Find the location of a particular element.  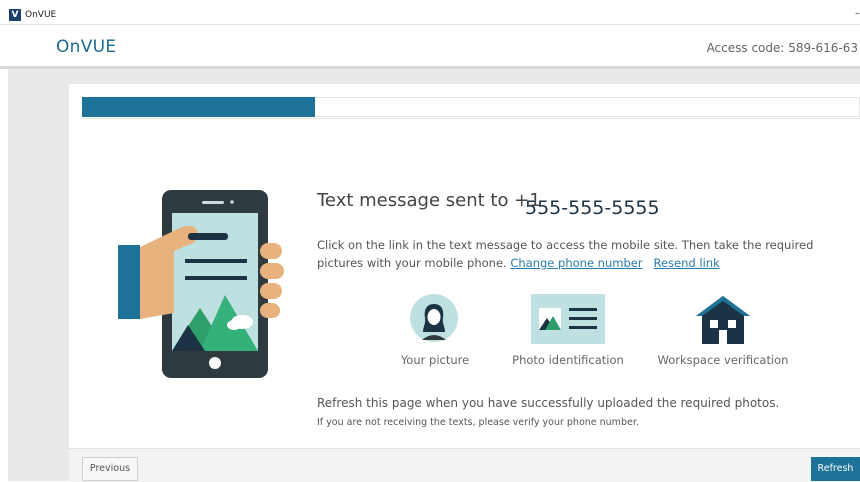

id-card-icon is located at coordinates (568, 321).